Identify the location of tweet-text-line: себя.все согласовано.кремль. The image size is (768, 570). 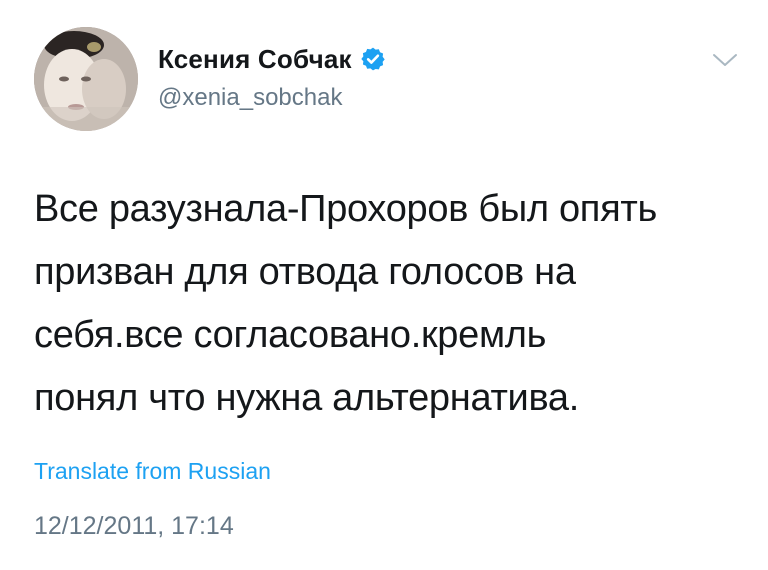
(290, 335).